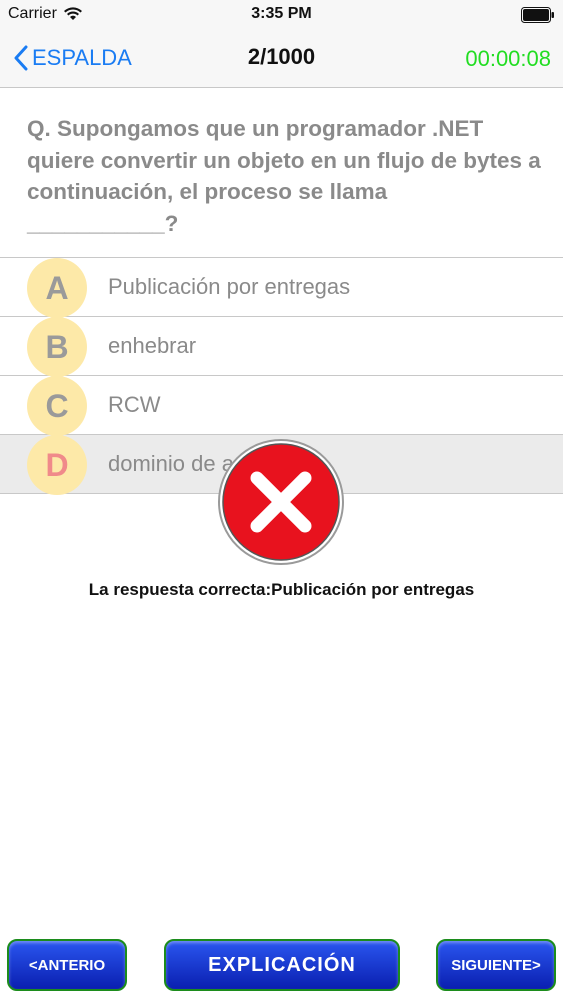 The width and height of the screenshot is (563, 1000). What do you see at coordinates (229, 286) in the screenshot?
I see `option-text: Publicación por entregas` at bounding box center [229, 286].